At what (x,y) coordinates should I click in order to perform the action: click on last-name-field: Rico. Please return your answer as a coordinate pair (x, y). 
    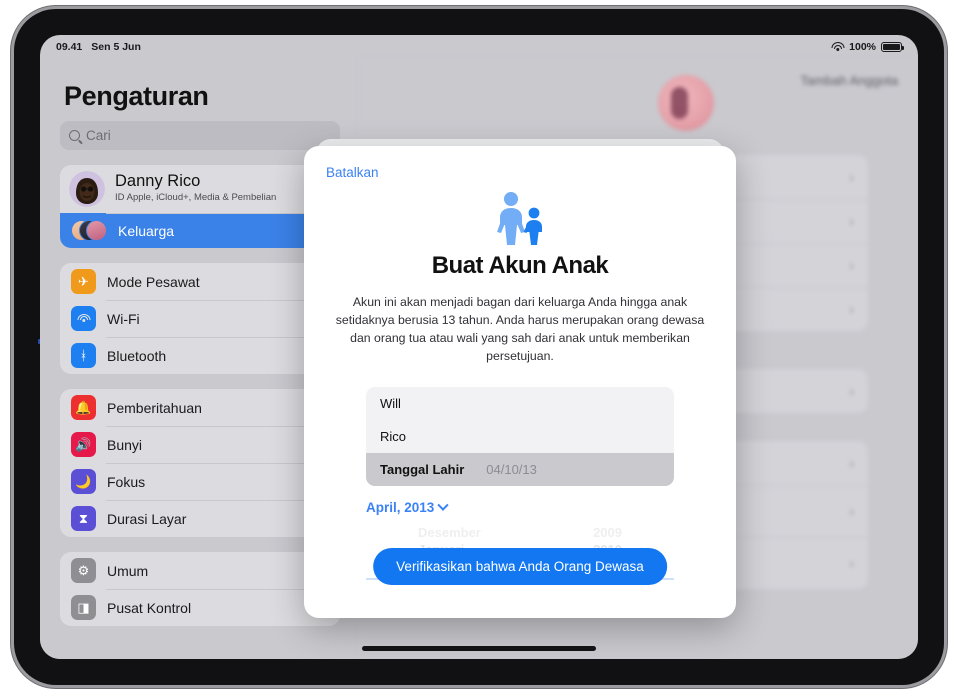
    Looking at the image, I should click on (520, 436).